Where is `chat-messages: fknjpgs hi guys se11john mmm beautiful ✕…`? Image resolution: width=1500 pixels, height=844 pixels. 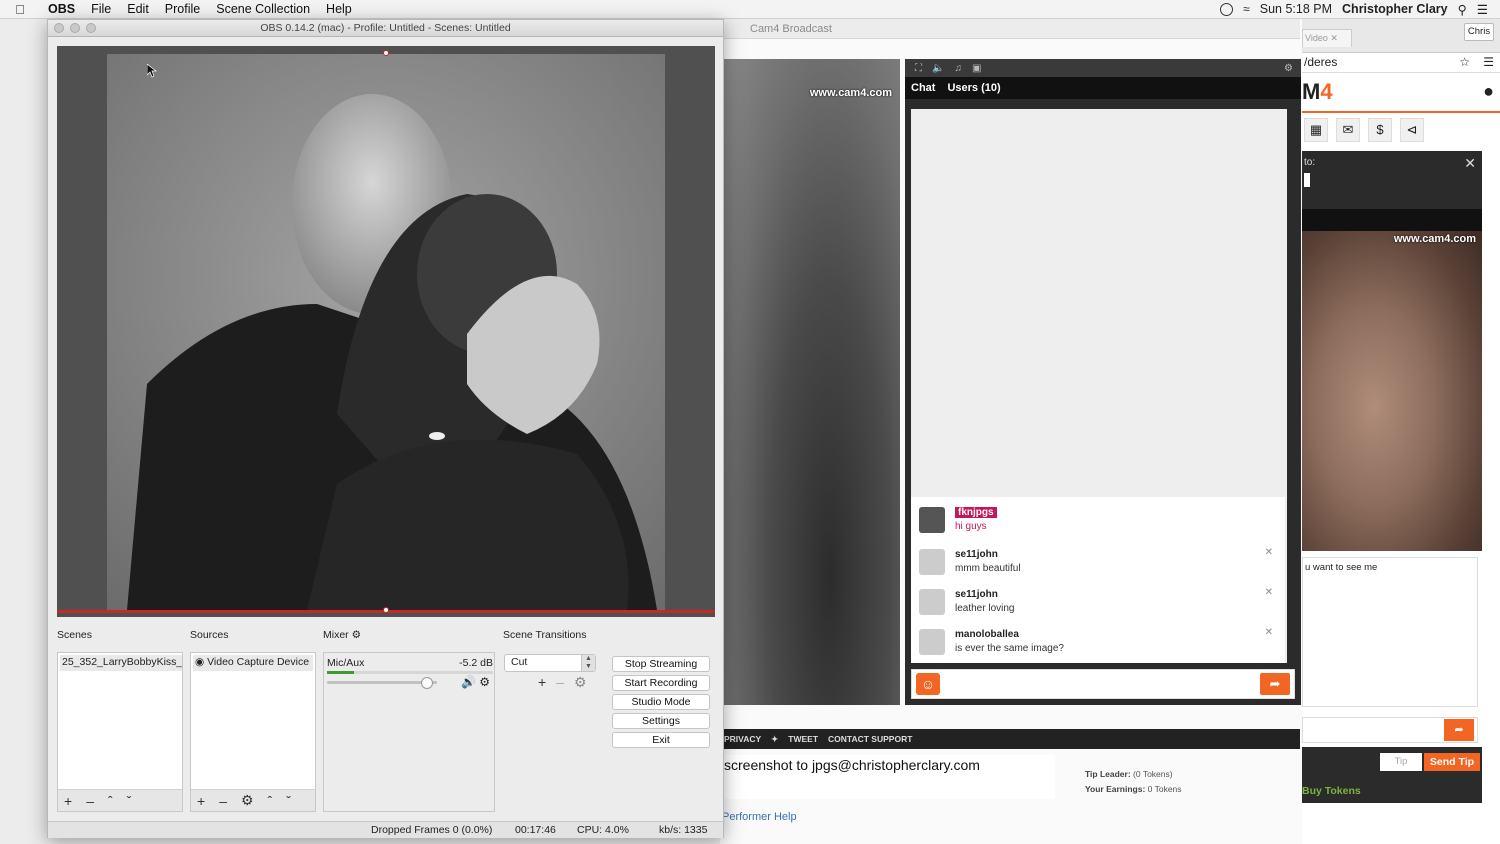
chat-messages: fknjpgs hi guys se11john mmm beautiful ✕… is located at coordinates (1098, 580).